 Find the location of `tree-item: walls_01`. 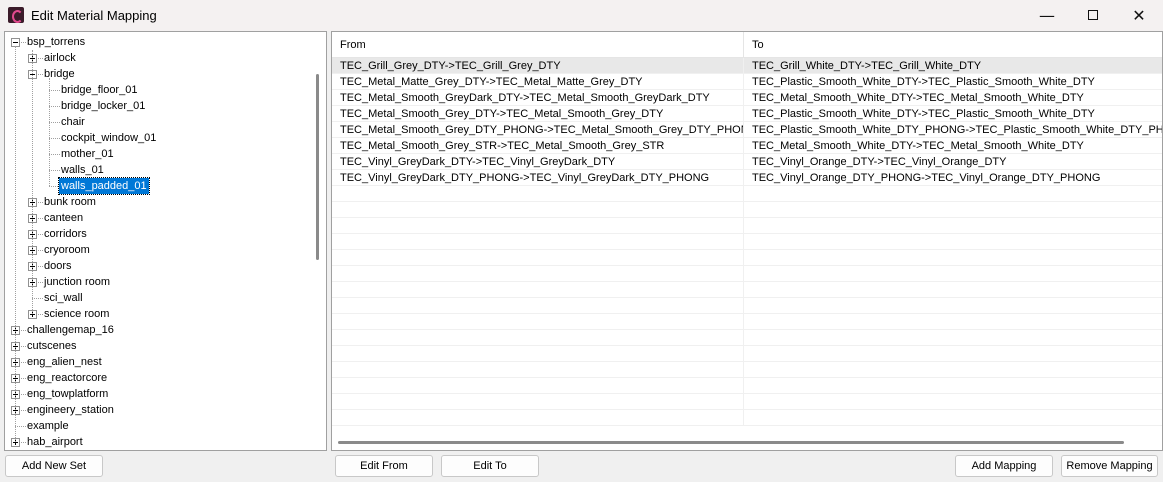

tree-item: walls_01 is located at coordinates (155, 170).